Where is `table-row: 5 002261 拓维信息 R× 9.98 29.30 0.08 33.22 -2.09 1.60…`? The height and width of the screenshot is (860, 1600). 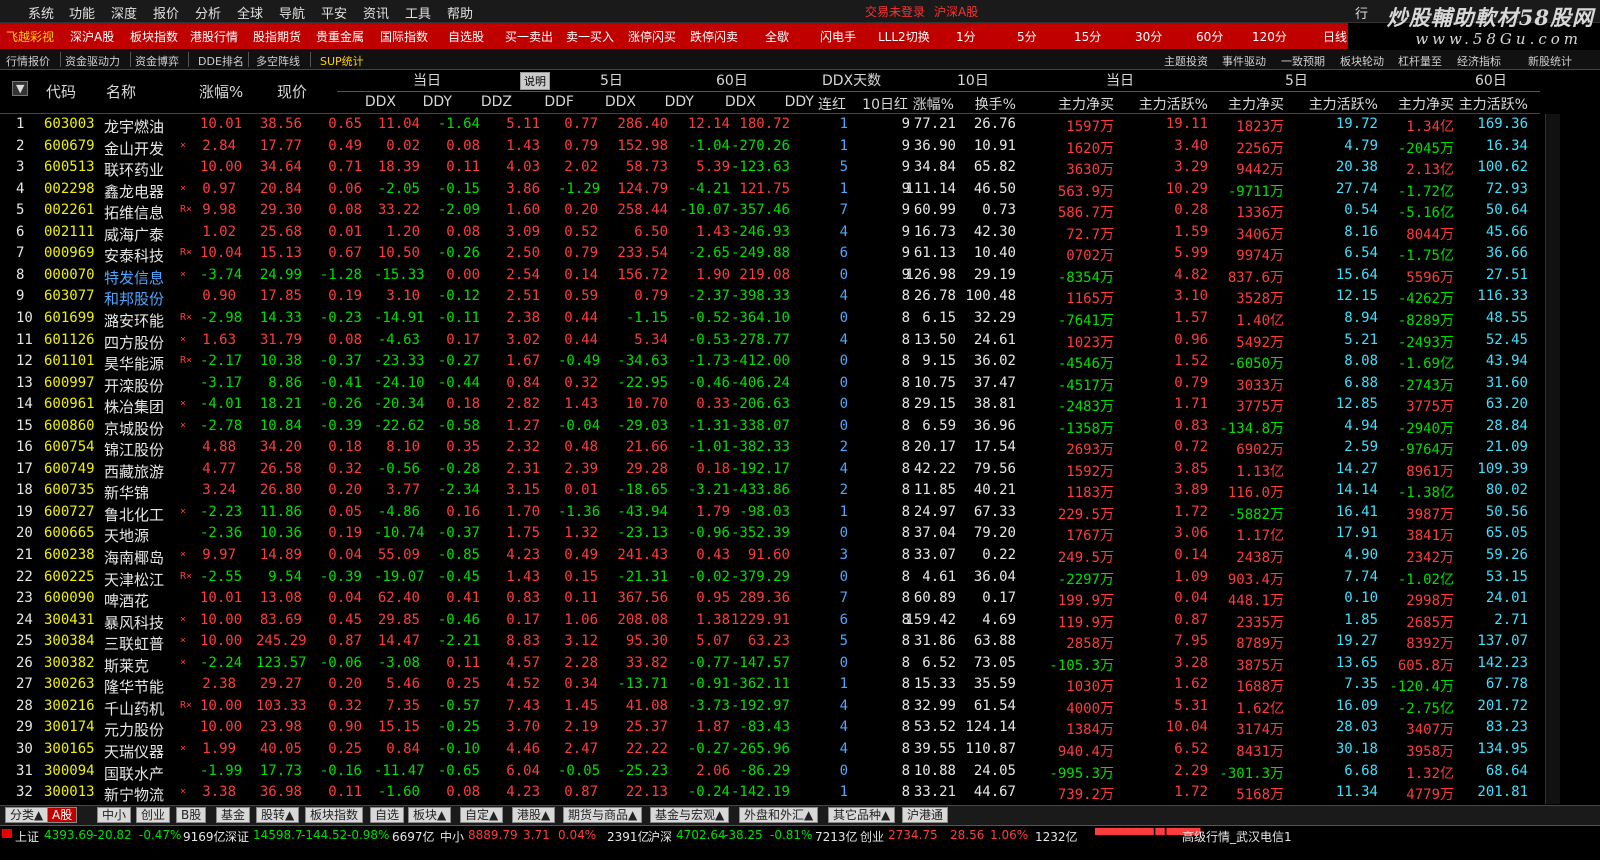 table-row: 5 002261 拓维信息 R× 9.98 29.30 0.08 33.22 -2.09 1.60… is located at coordinates (770, 211).